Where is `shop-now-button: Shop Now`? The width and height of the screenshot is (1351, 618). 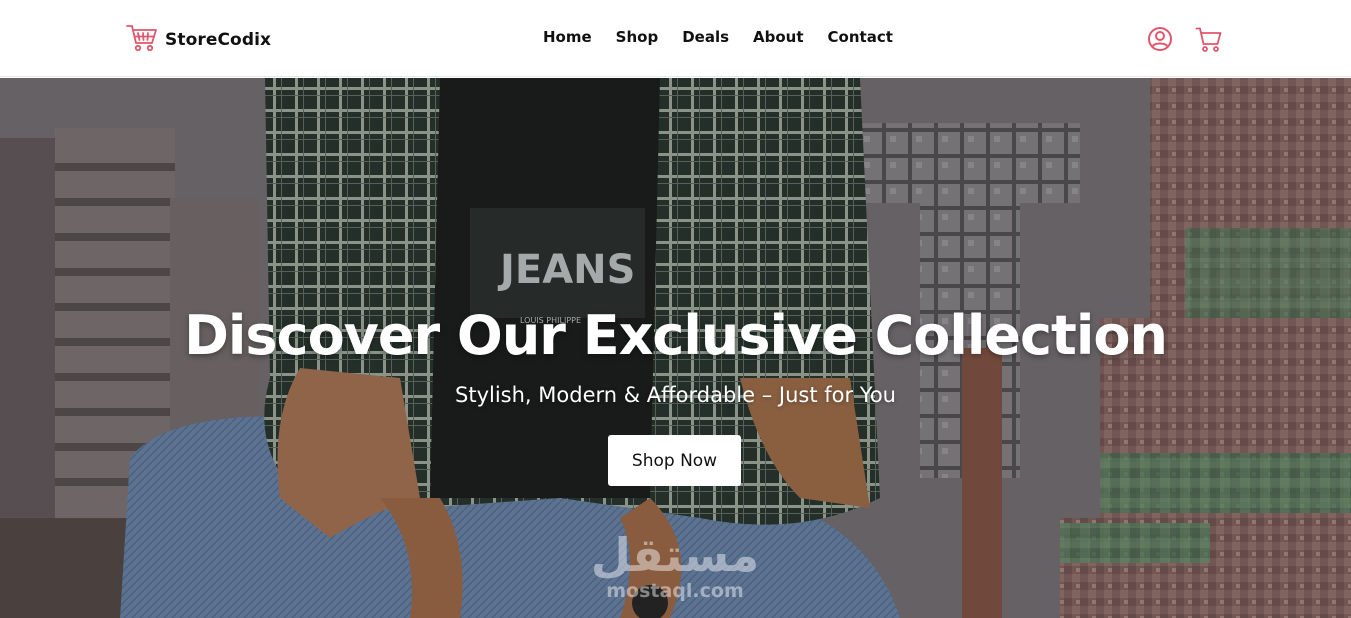
shop-now-button: Shop Now is located at coordinates (674, 460).